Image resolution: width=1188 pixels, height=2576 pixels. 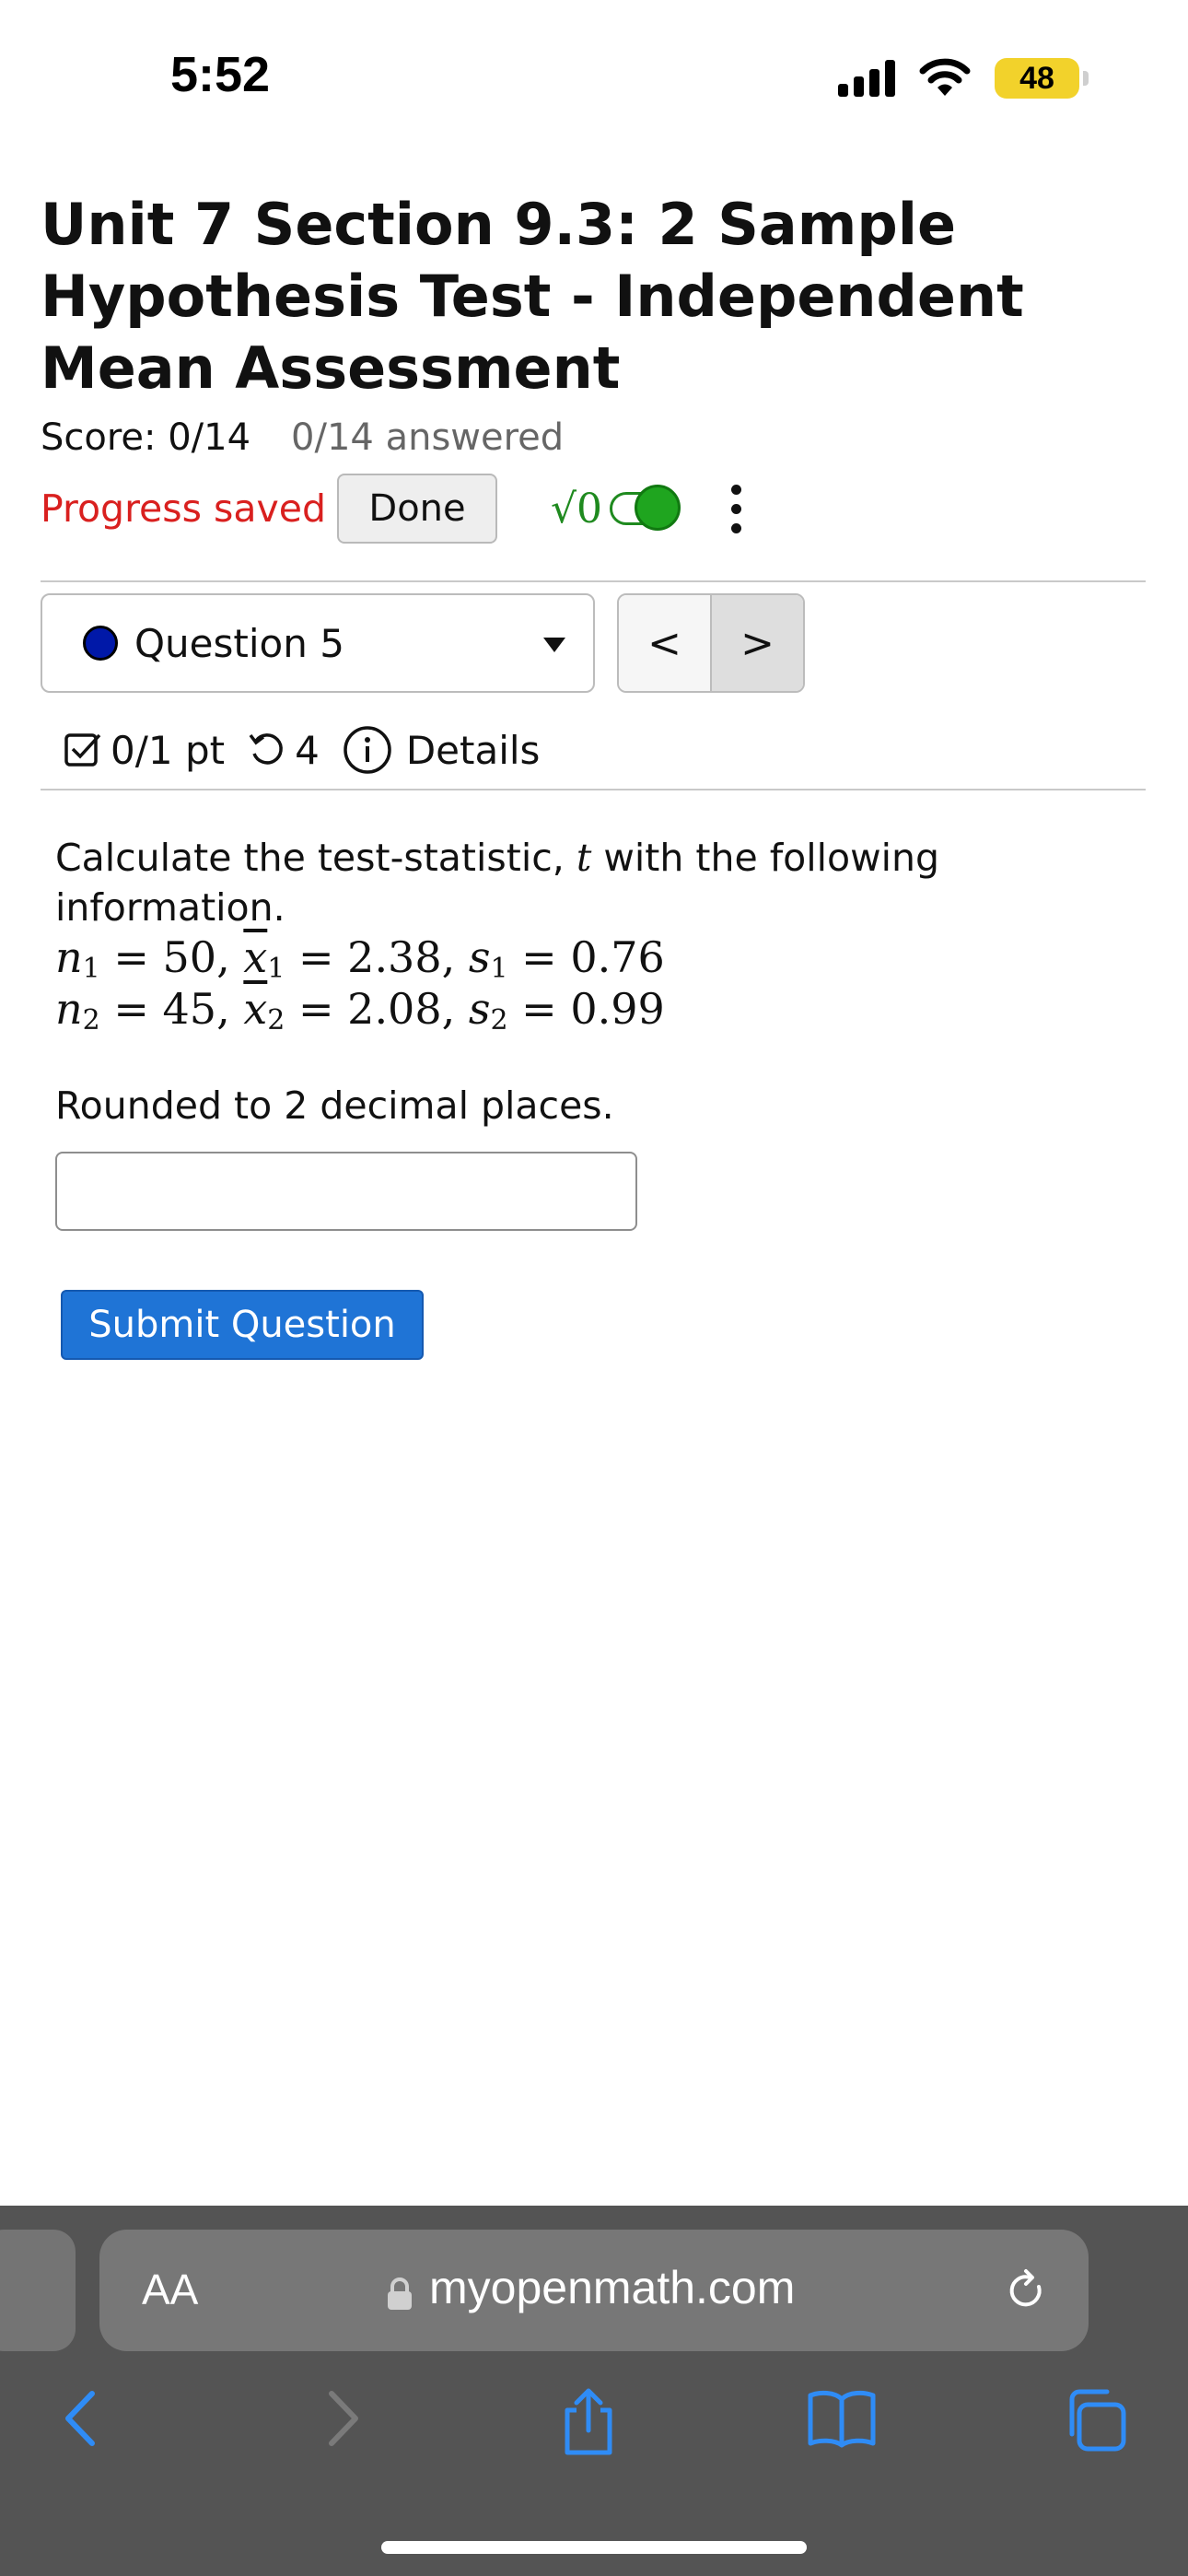 What do you see at coordinates (577, 509) in the screenshot?
I see `sqrt-icon: √0` at bounding box center [577, 509].